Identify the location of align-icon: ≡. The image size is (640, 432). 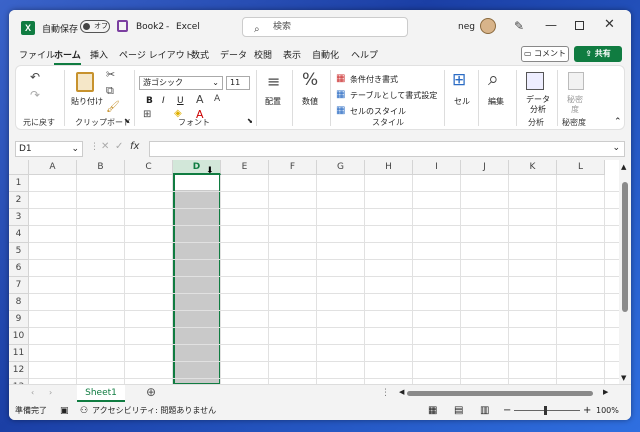
(273, 81).